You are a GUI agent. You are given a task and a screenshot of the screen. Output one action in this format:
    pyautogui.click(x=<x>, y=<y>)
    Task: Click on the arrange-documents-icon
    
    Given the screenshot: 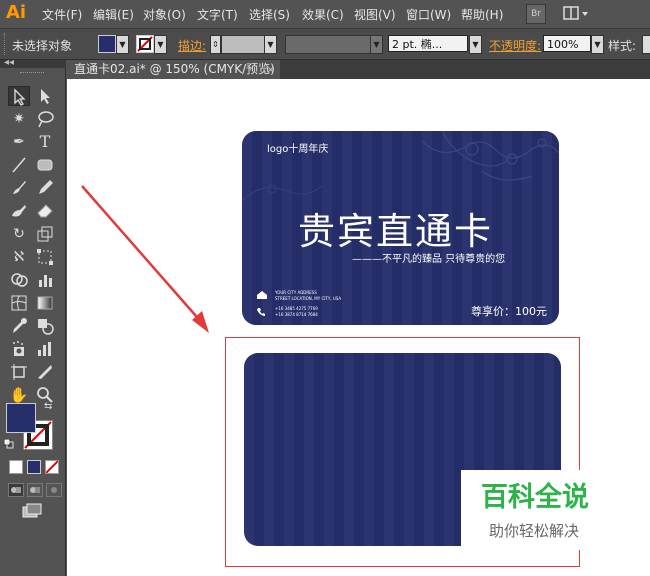 What is the action you would take?
    pyautogui.click(x=575, y=13)
    